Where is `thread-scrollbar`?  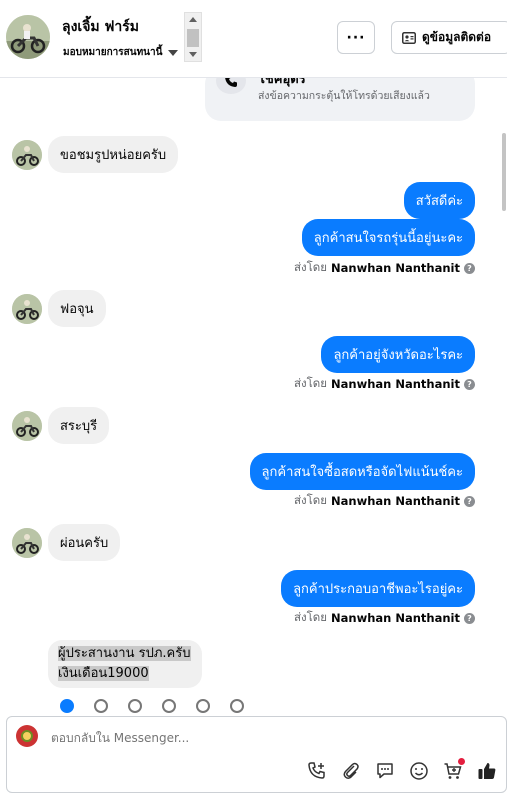
thread-scrollbar is located at coordinates (504, 395).